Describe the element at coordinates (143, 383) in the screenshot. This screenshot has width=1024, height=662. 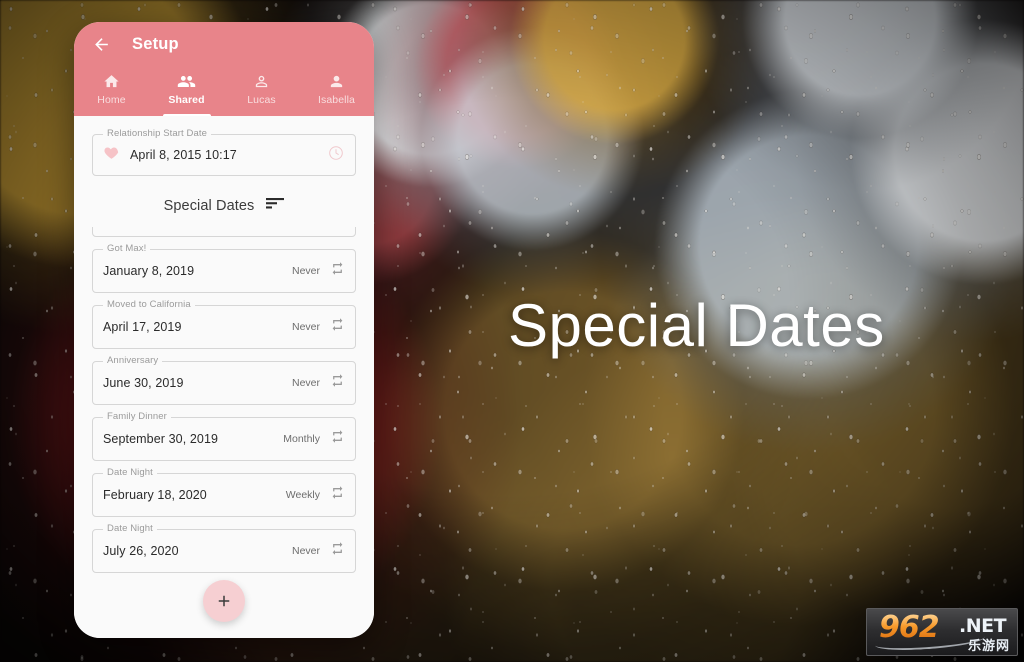
I see `special-date-value: June 30, 2019` at that location.